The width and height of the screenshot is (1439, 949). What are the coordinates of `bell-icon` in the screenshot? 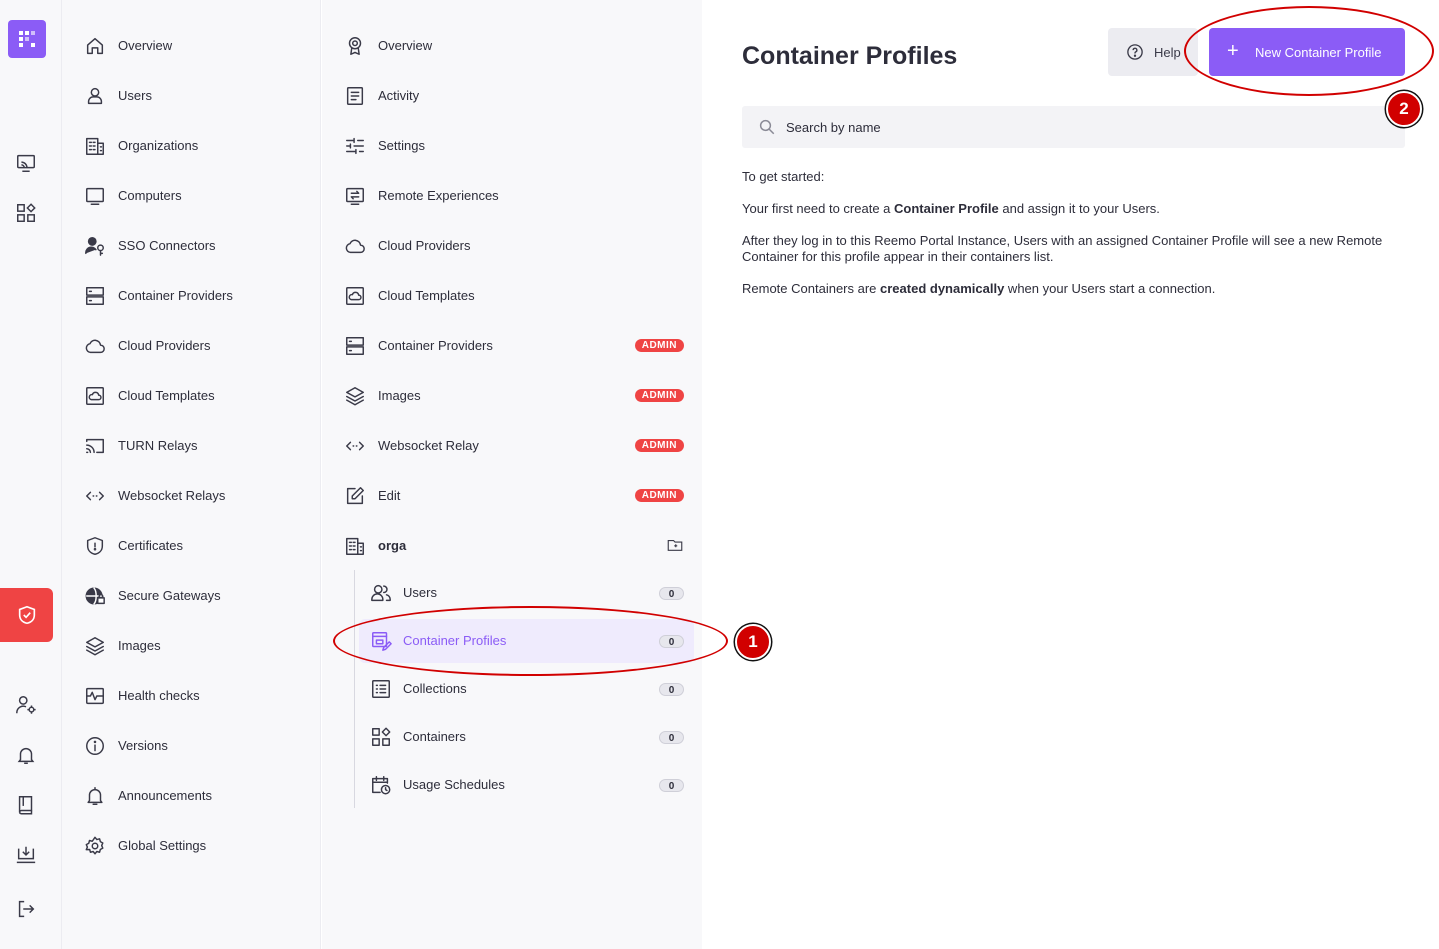 It's located at (26, 755).